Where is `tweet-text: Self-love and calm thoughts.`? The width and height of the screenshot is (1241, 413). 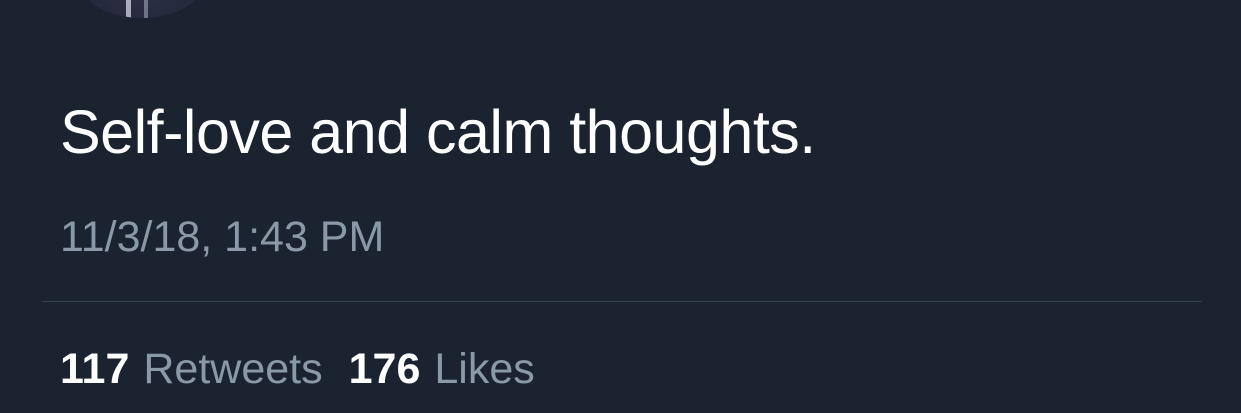
tweet-text: Self-love and calm thoughts. is located at coordinates (438, 132).